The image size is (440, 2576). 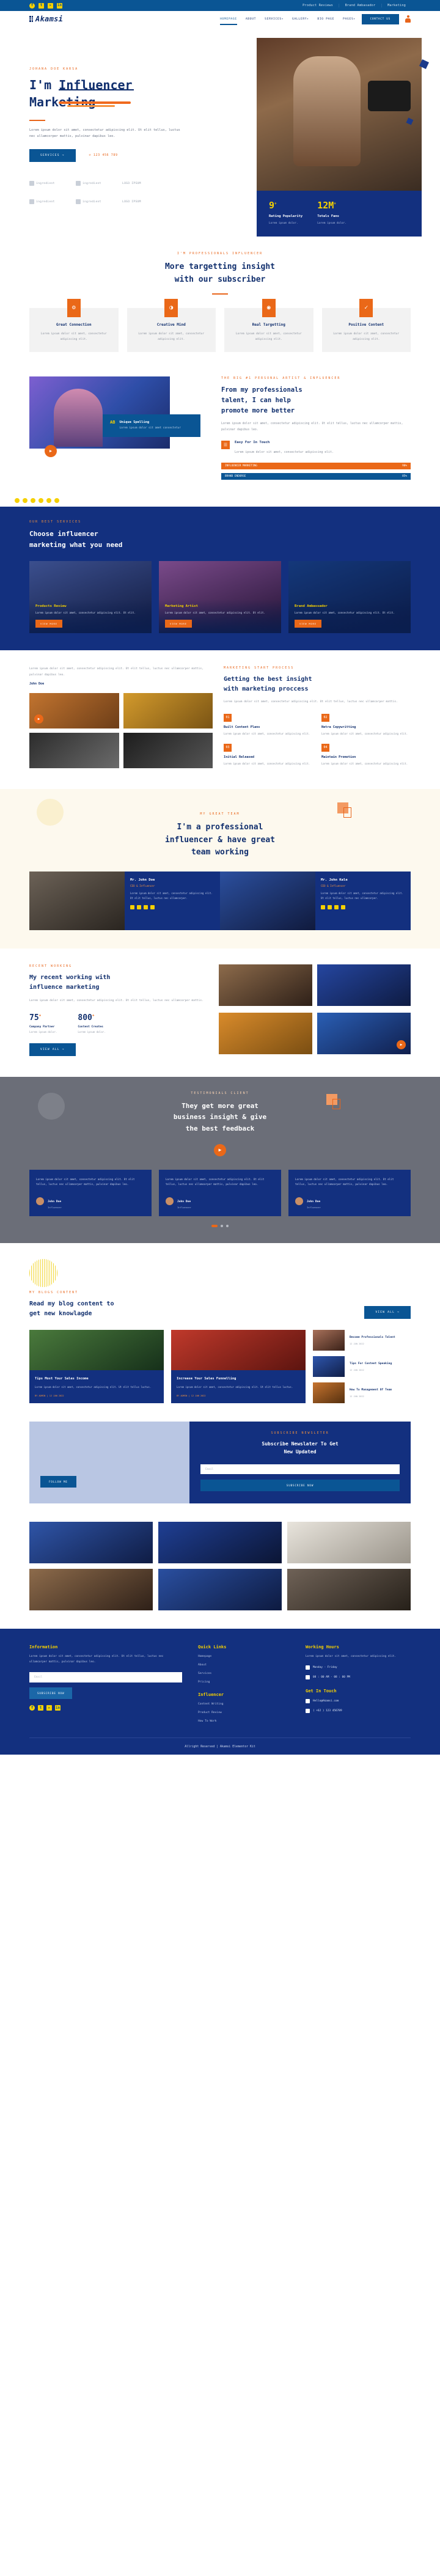 What do you see at coordinates (380, 18) in the screenshot?
I see `contact-us-button: CONTACT US` at bounding box center [380, 18].